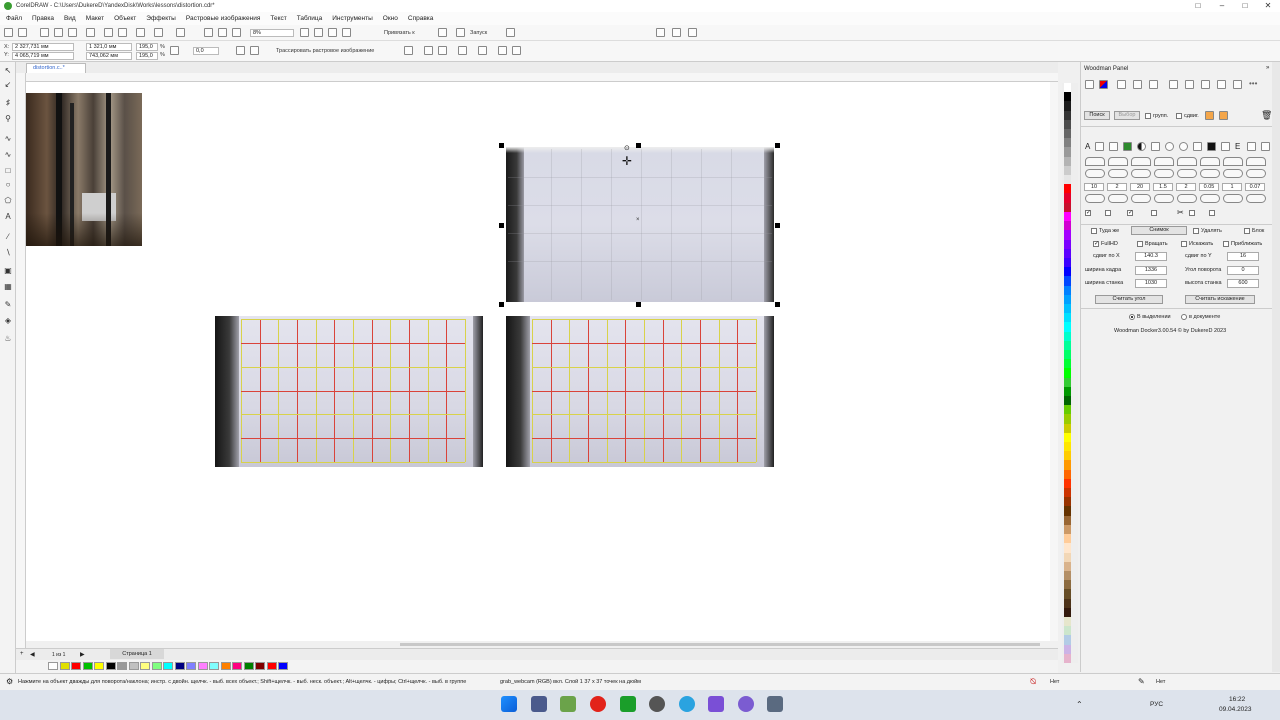 This screenshot has width=1280, height=720. What do you see at coordinates (640, 391) in the screenshot?
I see `corrected-grid-image-right` at bounding box center [640, 391].